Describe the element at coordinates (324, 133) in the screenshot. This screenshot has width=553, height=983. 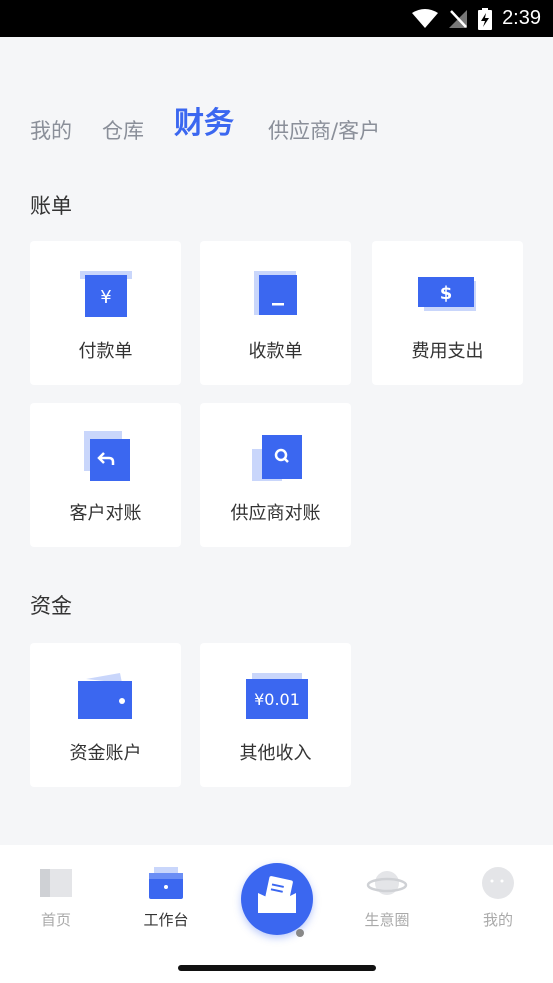
I see `tab-supplier-customer: 供应商/客户` at that location.